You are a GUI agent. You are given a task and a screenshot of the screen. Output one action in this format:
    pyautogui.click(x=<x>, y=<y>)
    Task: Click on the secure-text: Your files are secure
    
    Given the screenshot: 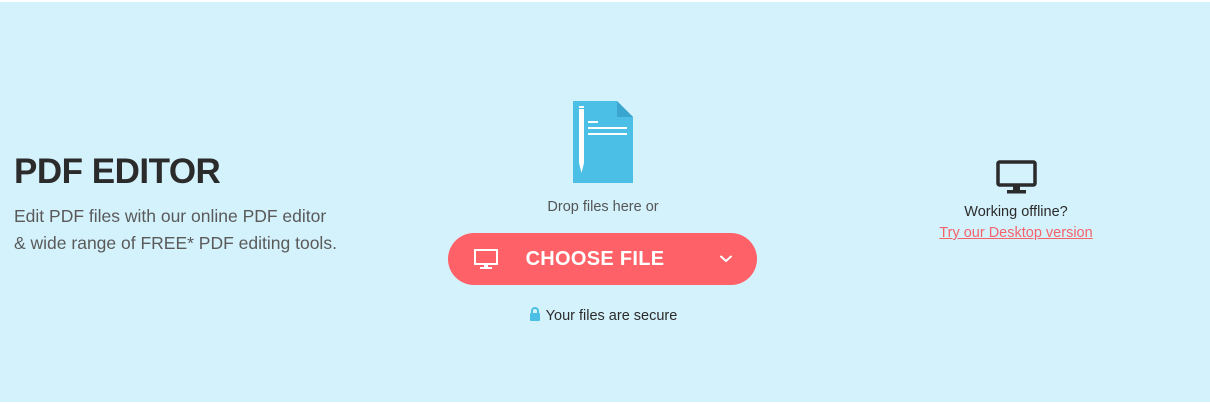 What is the action you would take?
    pyautogui.click(x=611, y=316)
    